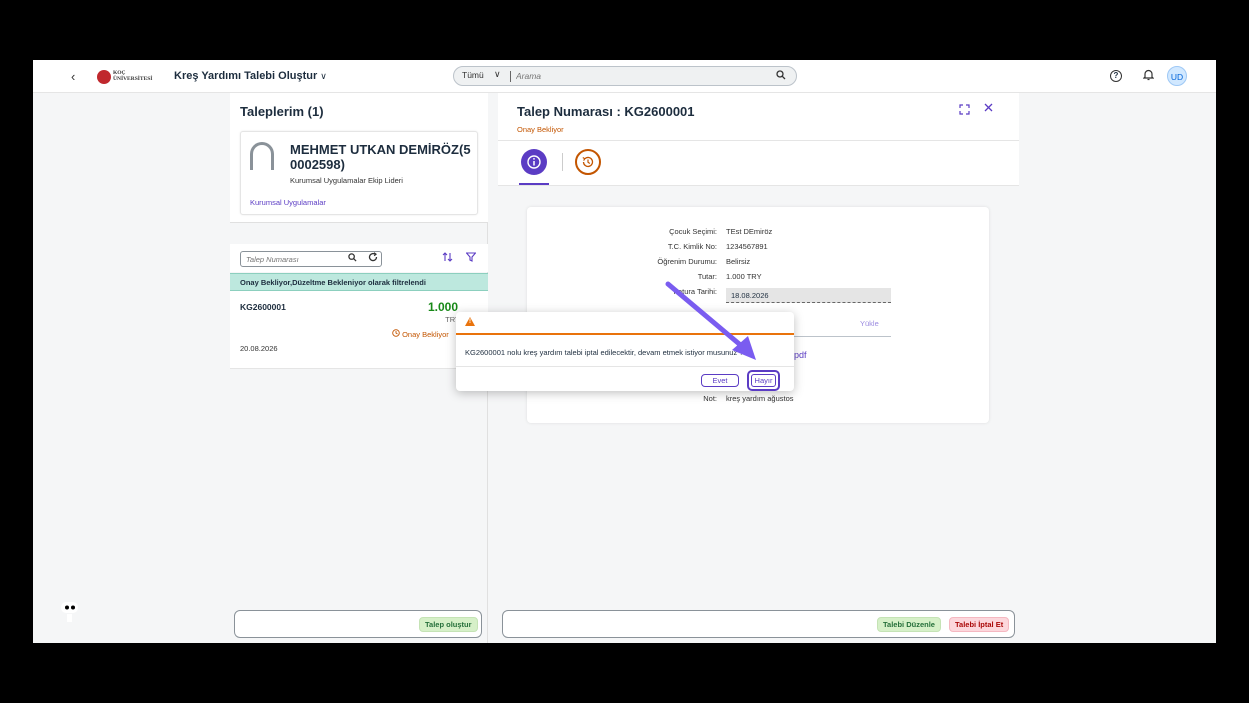 Image resolution: width=1249 pixels, height=703 pixels. I want to click on request-status: Onay Bekliyor, so click(420, 334).